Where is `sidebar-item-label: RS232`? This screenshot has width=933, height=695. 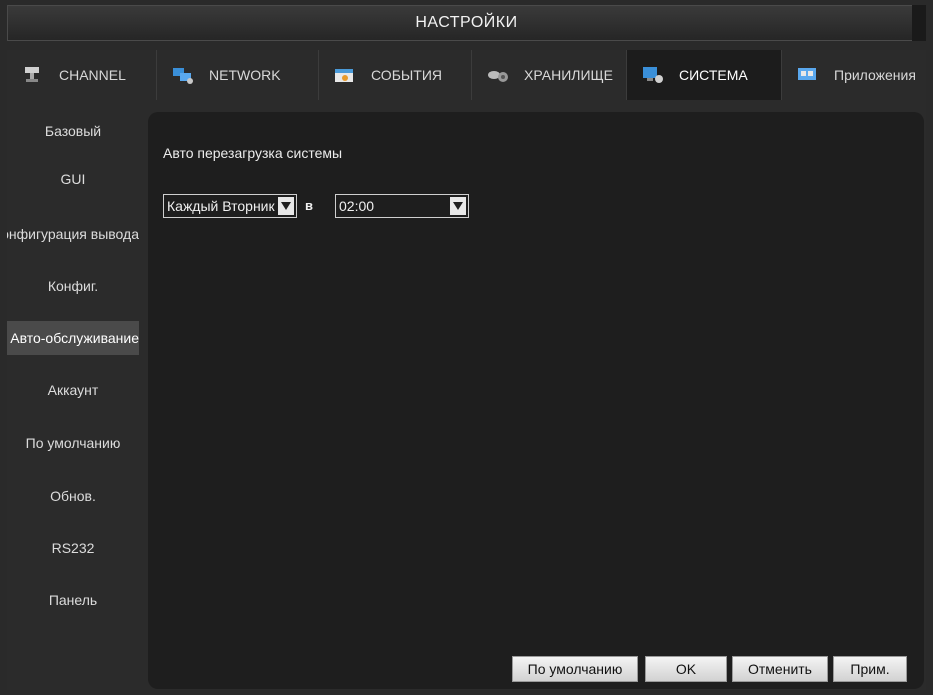
sidebar-item-label: RS232 is located at coordinates (73, 548).